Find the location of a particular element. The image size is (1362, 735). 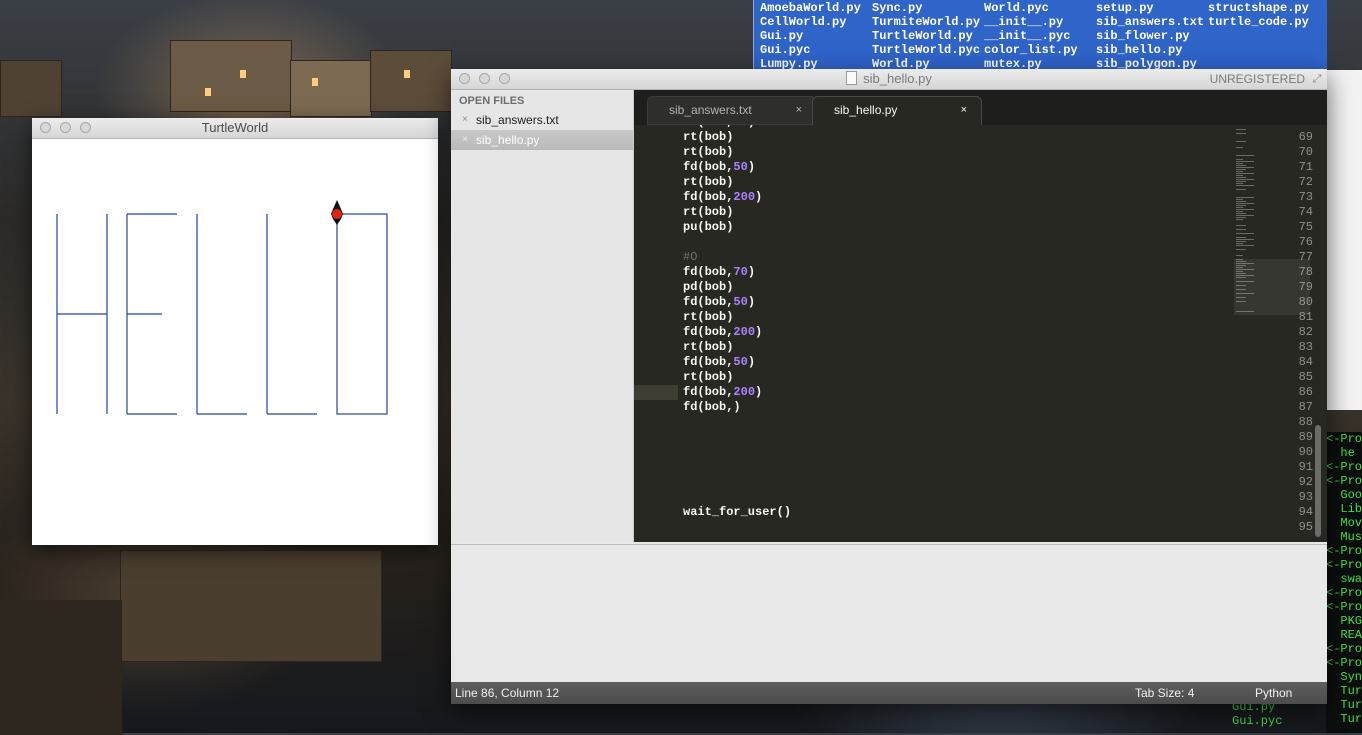

file-entry: TurtleWorld.py is located at coordinates (922, 36).